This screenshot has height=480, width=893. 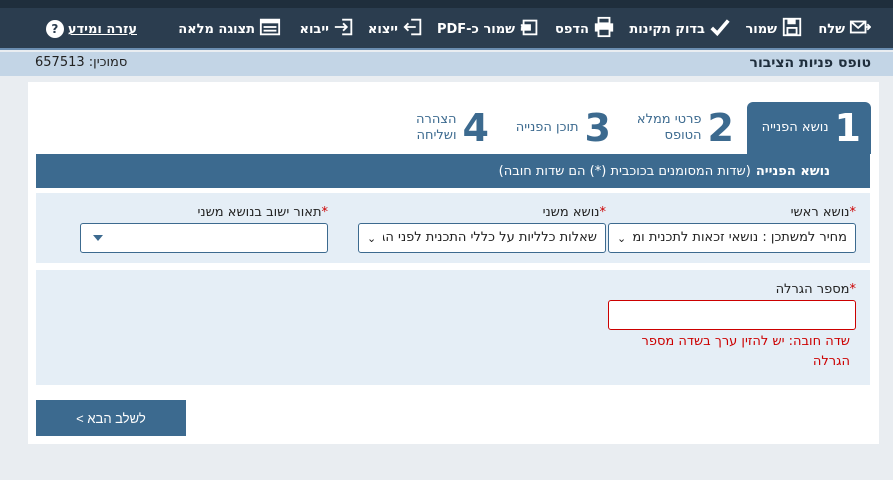 What do you see at coordinates (720, 128) in the screenshot?
I see `step-number: 2` at bounding box center [720, 128].